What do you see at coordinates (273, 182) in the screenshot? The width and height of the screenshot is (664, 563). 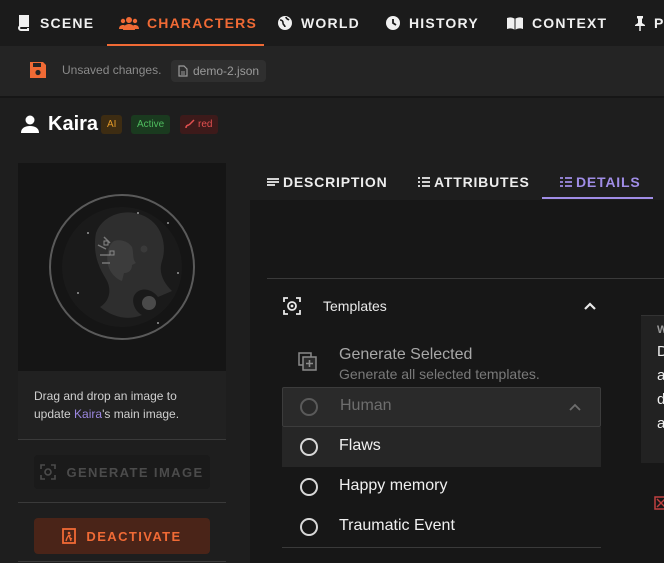 I see `description-icon` at bounding box center [273, 182].